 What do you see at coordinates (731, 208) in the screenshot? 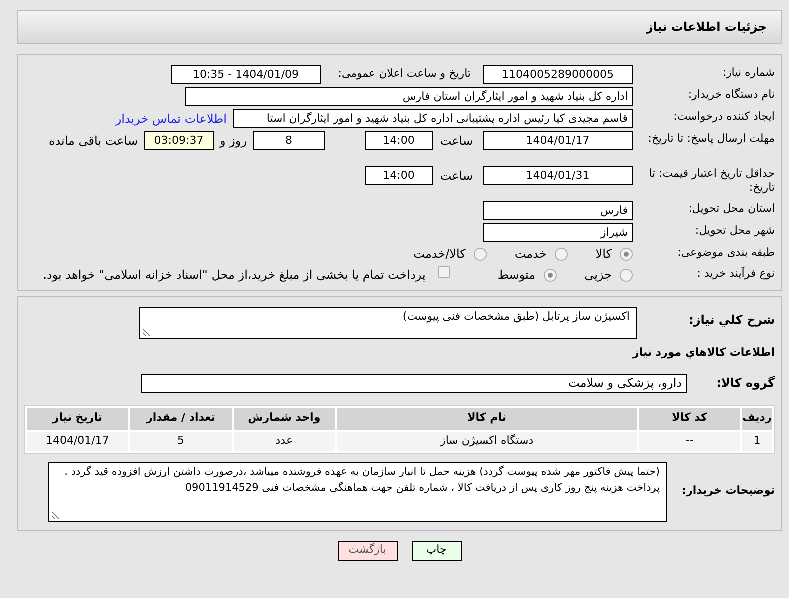
I see `field-label: استان محل تحویل:` at bounding box center [731, 208].